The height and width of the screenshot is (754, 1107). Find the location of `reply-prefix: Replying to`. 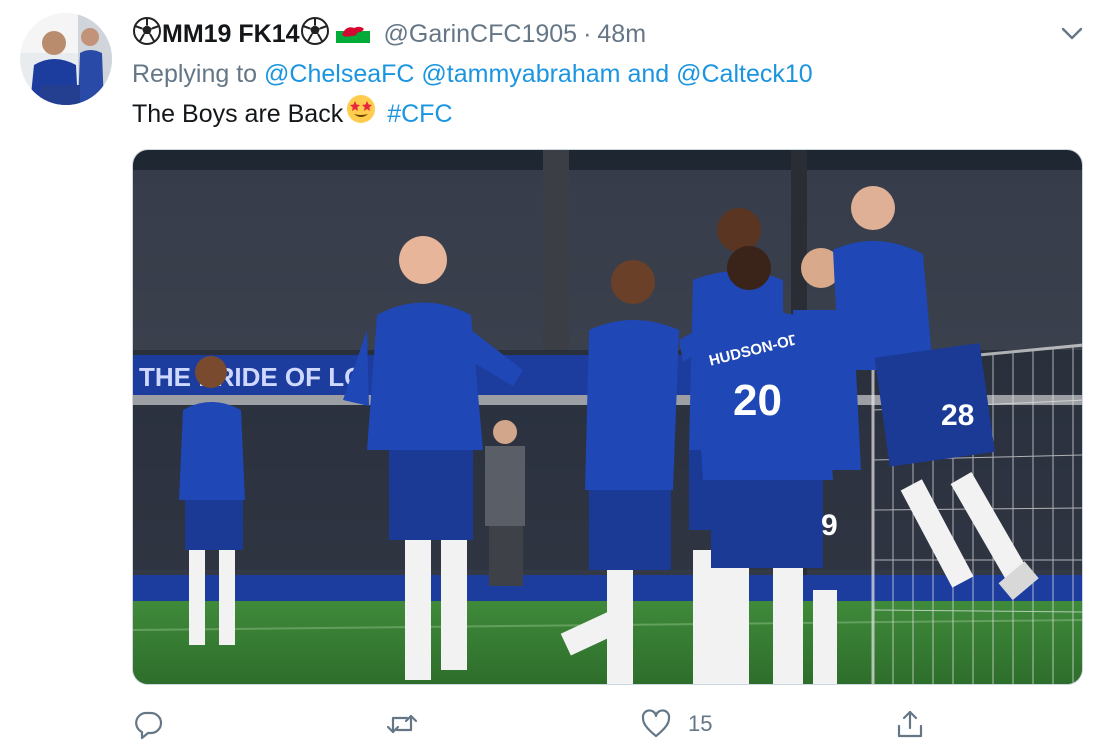

reply-prefix: Replying to is located at coordinates (195, 74).